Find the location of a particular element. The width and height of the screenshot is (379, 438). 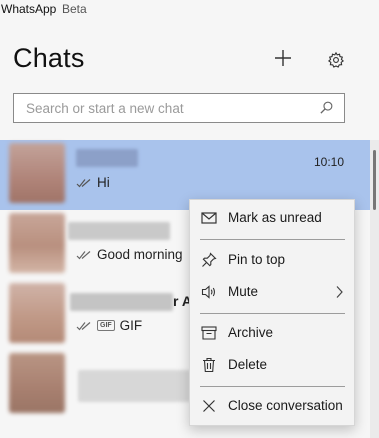

new-chat-button is located at coordinates (283, 58).